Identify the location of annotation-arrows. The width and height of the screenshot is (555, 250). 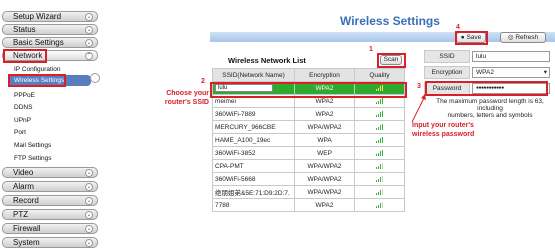
(418, 108).